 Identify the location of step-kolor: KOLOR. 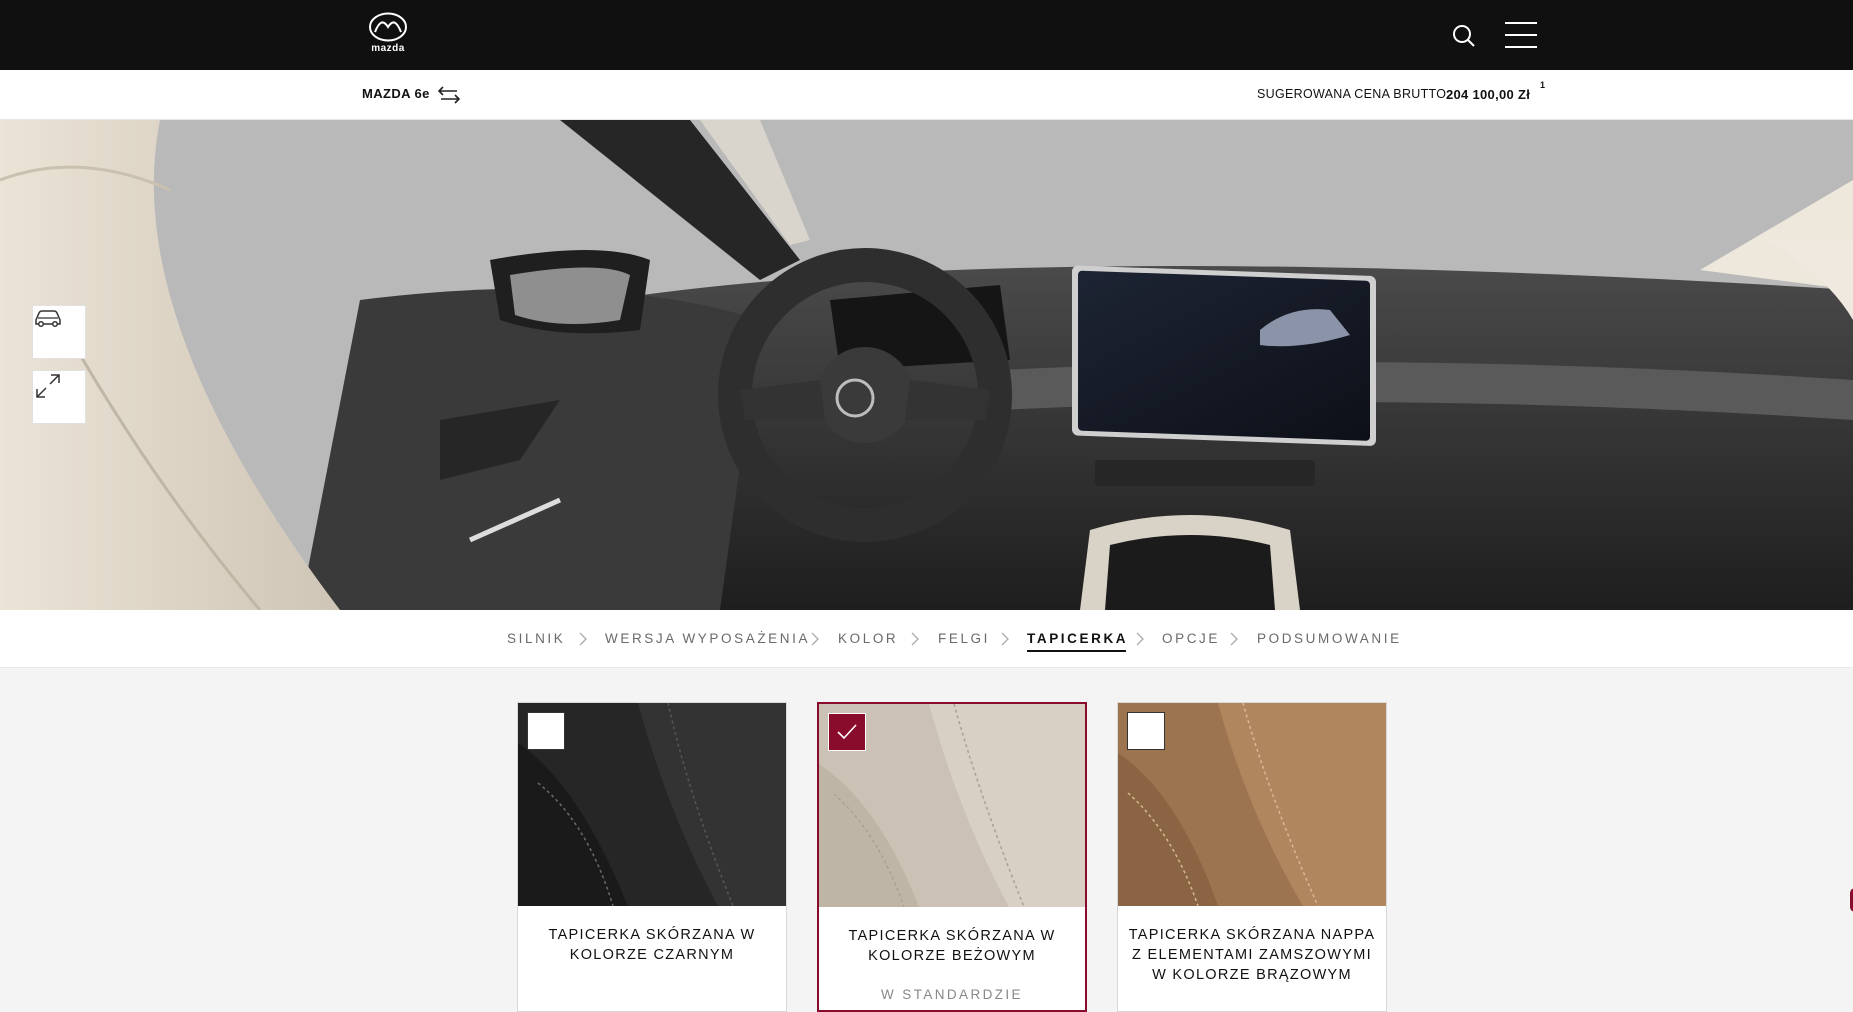
(868, 638).